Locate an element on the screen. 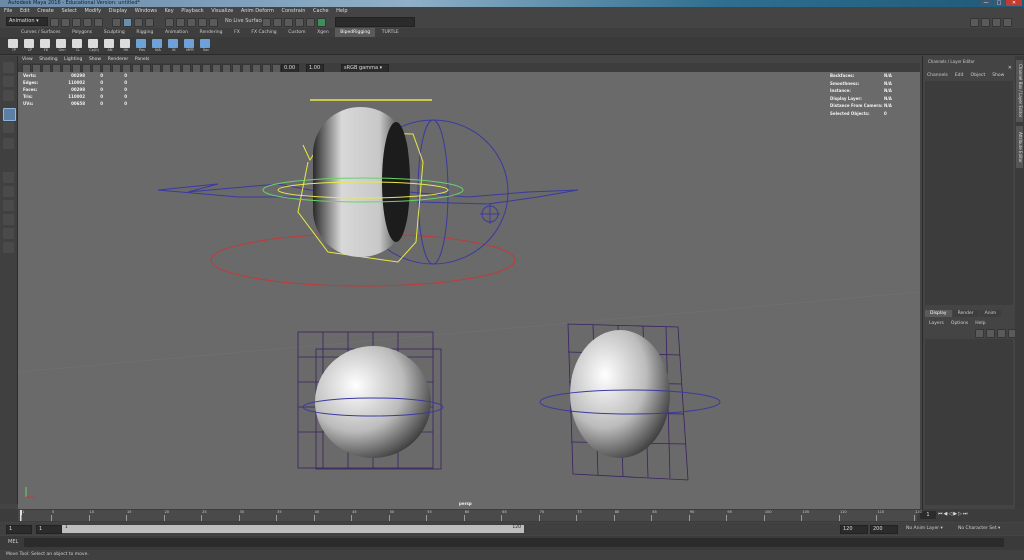 The image size is (1024, 560). move-layer-up-icon is located at coordinates (979, 333).